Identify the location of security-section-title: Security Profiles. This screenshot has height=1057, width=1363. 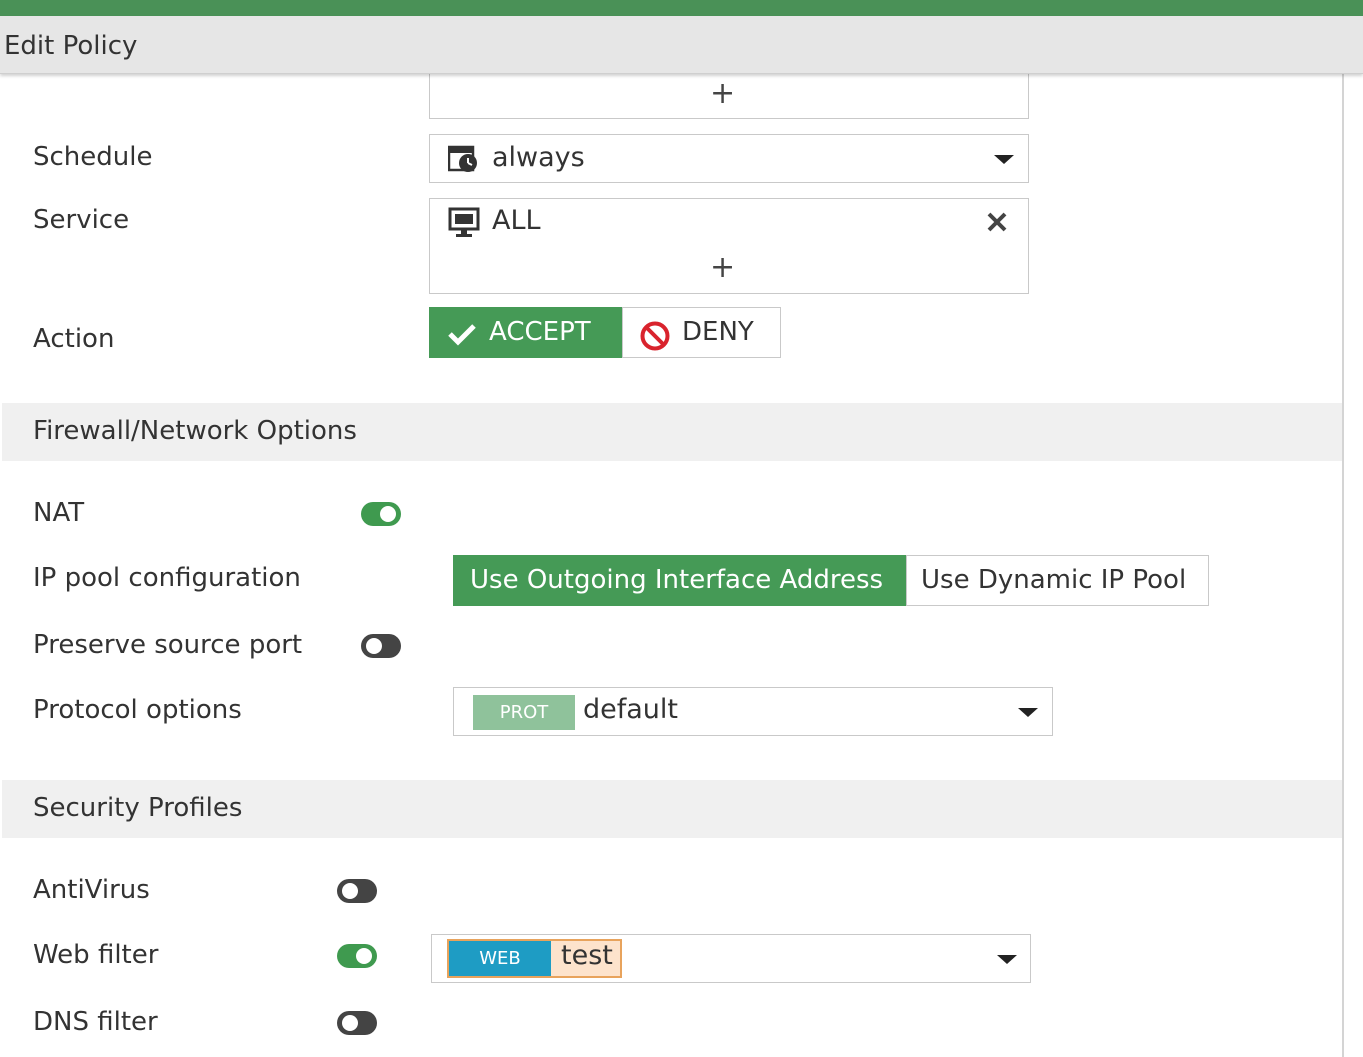
(138, 808).